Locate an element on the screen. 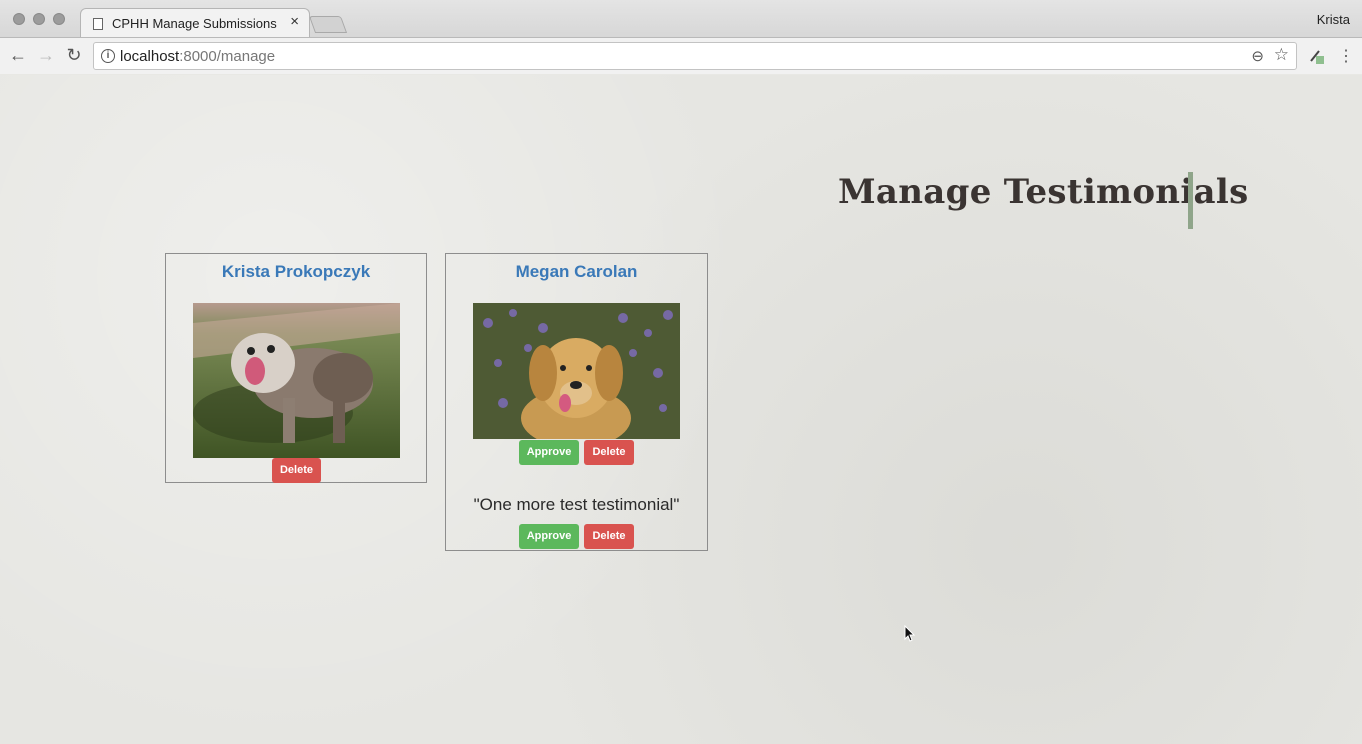  zoom-icon: ⊖ is located at coordinates (1257, 56).